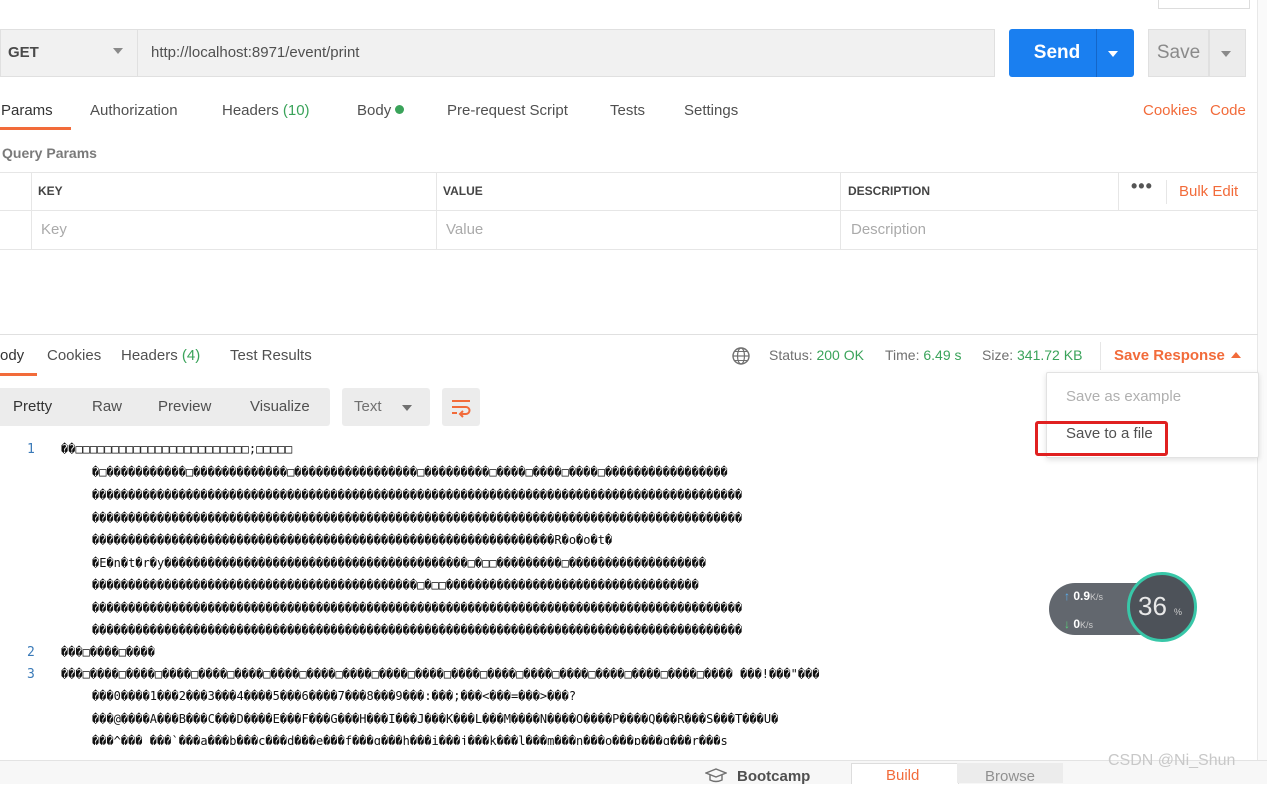  What do you see at coordinates (368, 406) in the screenshot?
I see `format-select-label: Text` at bounding box center [368, 406].